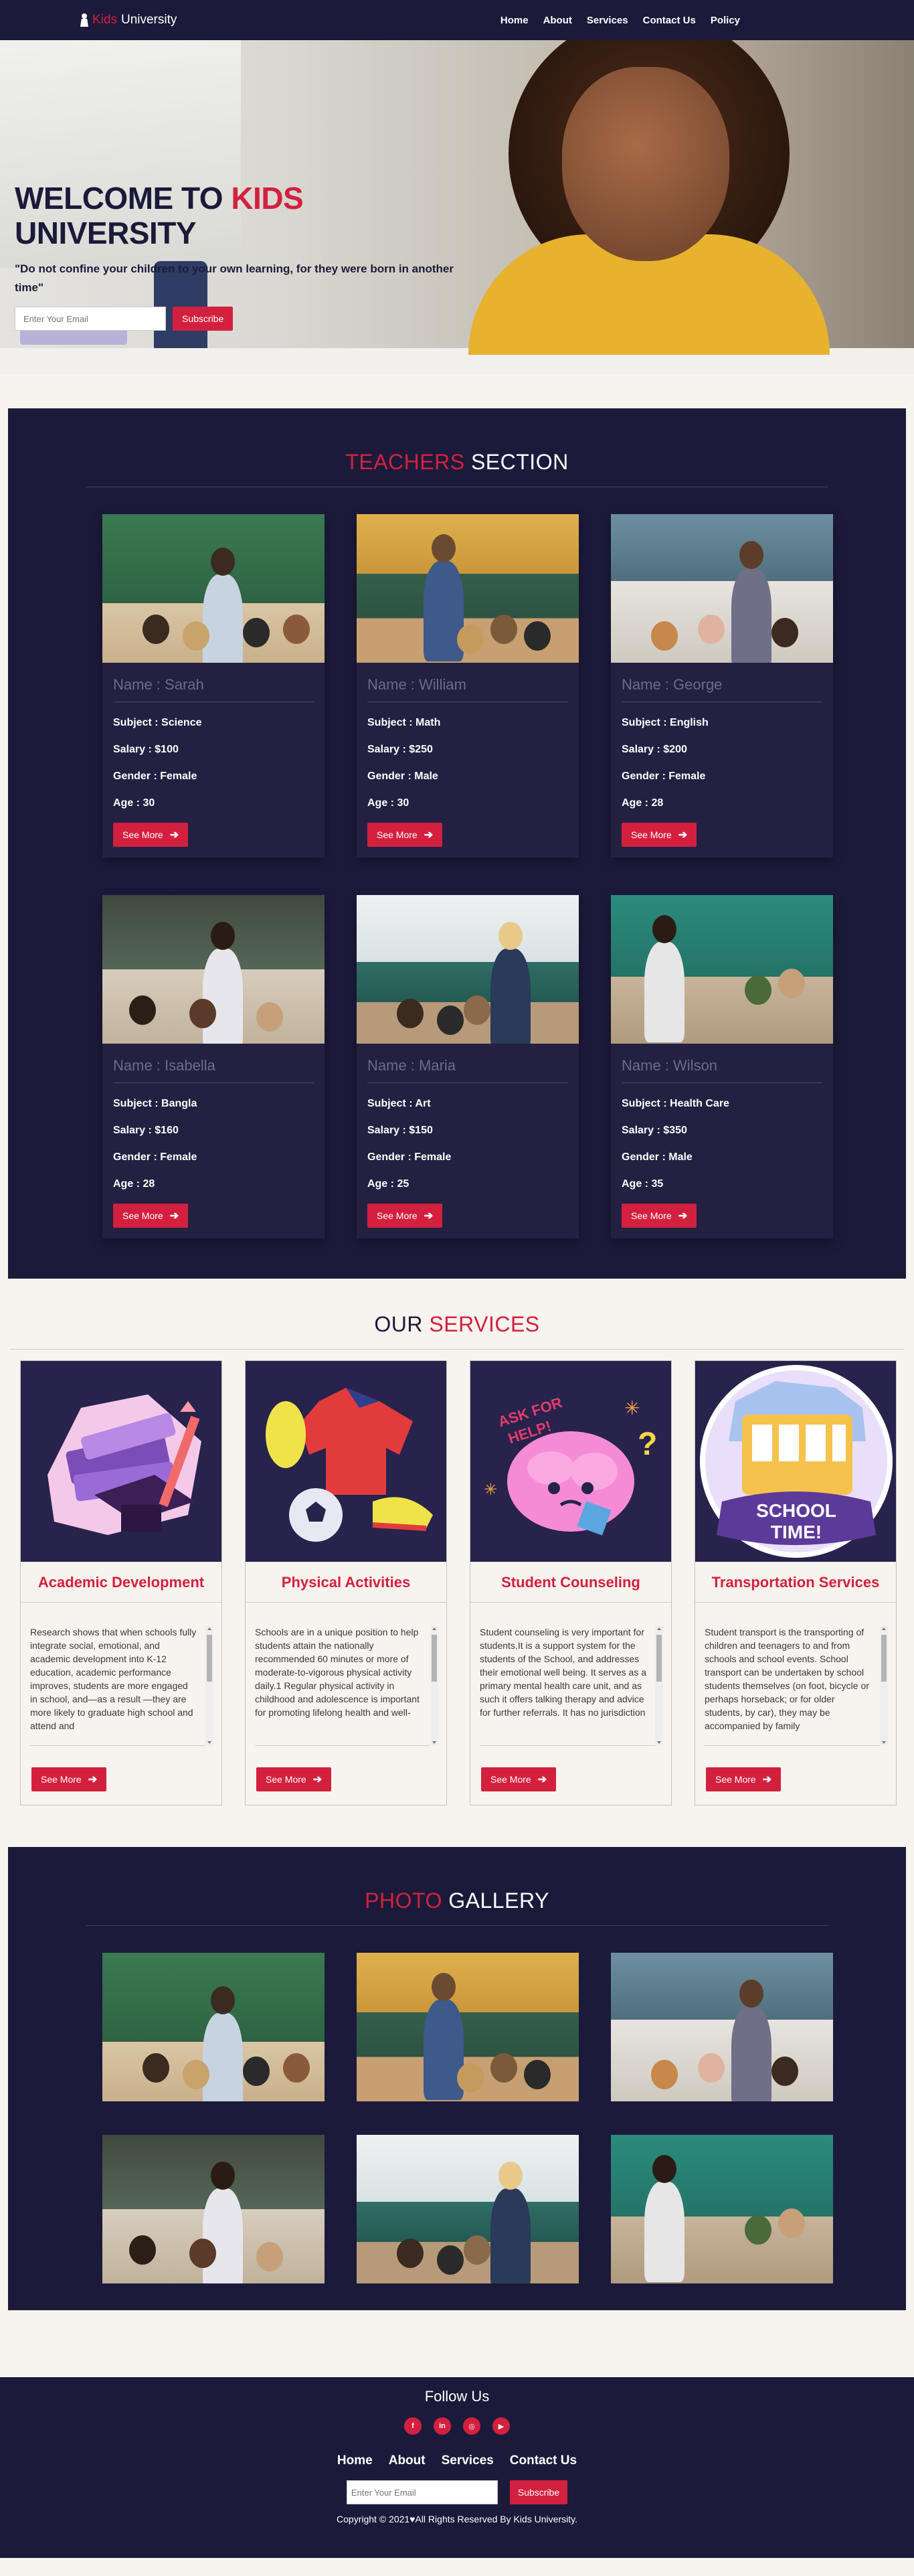 This screenshot has height=2576, width=914. Describe the element at coordinates (539, 2492) in the screenshot. I see `footer-subscribe-button: Subscribe` at that location.